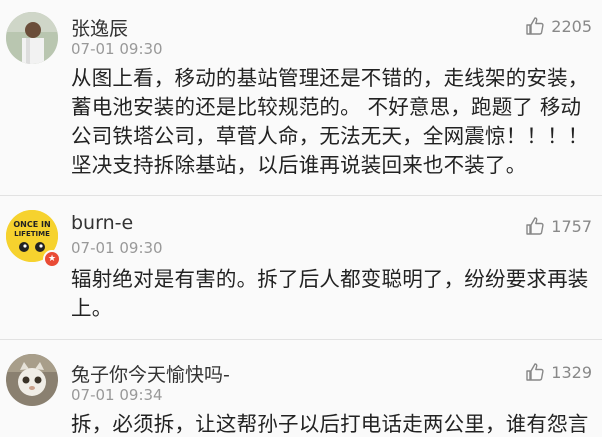 This screenshot has width=602, height=439. What do you see at coordinates (571, 372) in the screenshot?
I see `like-count: 1329` at bounding box center [571, 372].